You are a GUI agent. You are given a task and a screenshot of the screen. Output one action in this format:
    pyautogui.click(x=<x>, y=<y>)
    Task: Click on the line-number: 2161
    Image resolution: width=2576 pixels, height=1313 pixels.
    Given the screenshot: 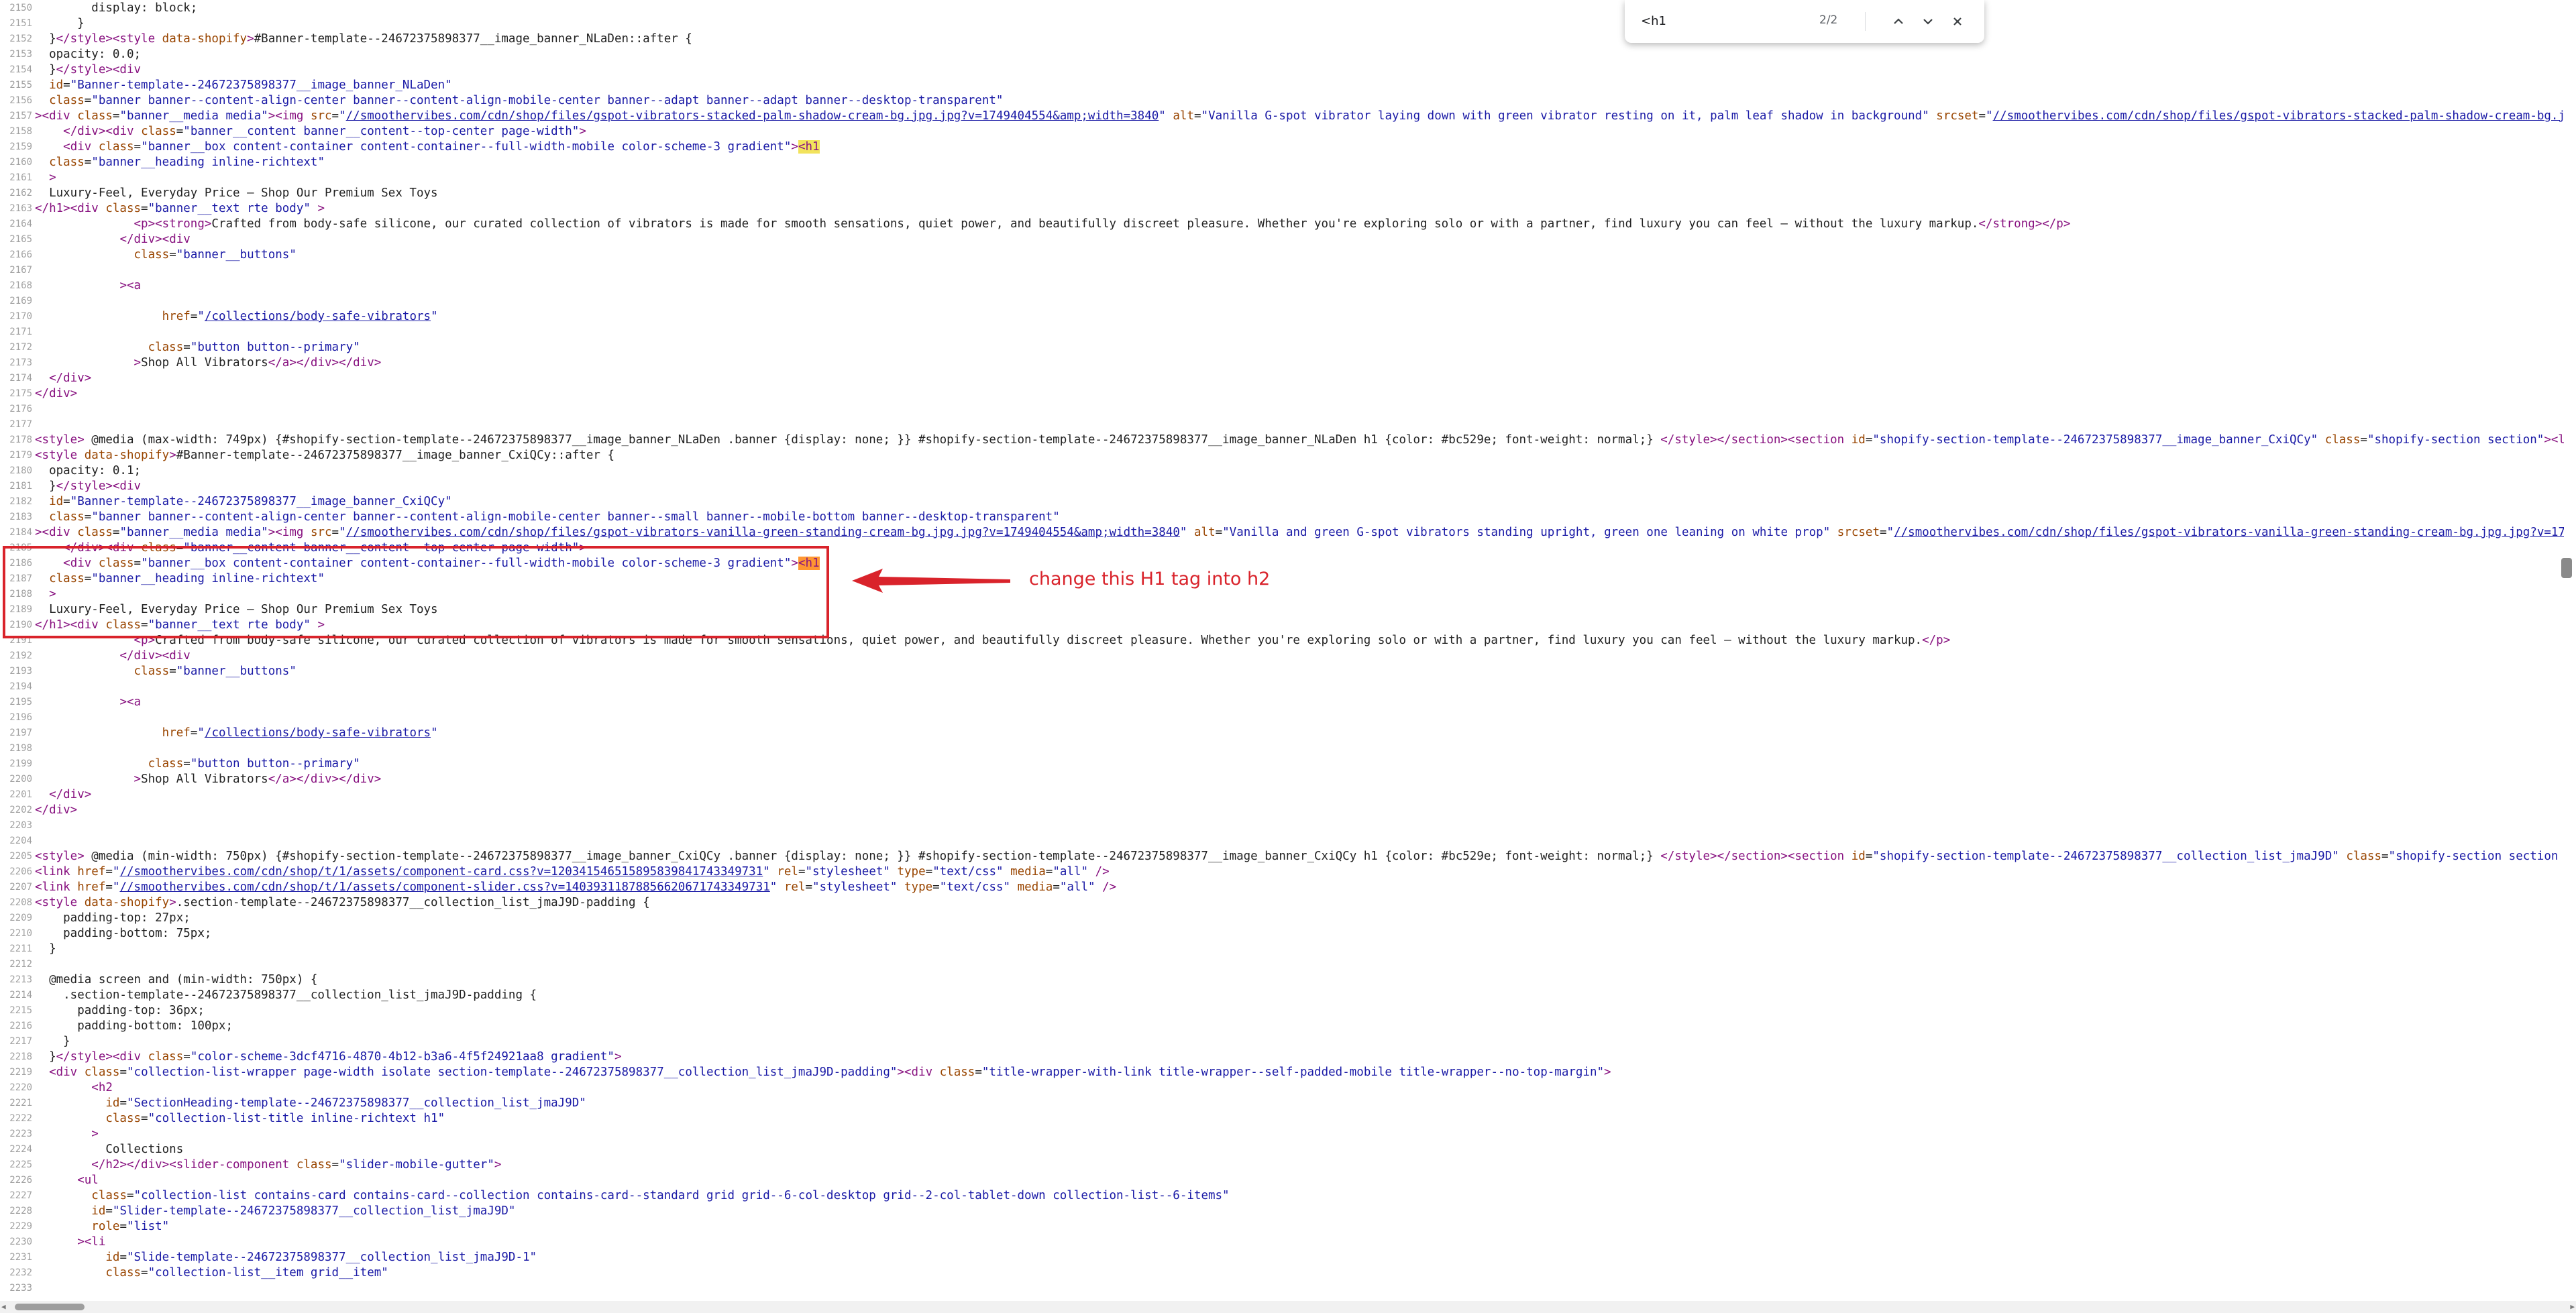 What is the action you would take?
    pyautogui.click(x=20, y=177)
    